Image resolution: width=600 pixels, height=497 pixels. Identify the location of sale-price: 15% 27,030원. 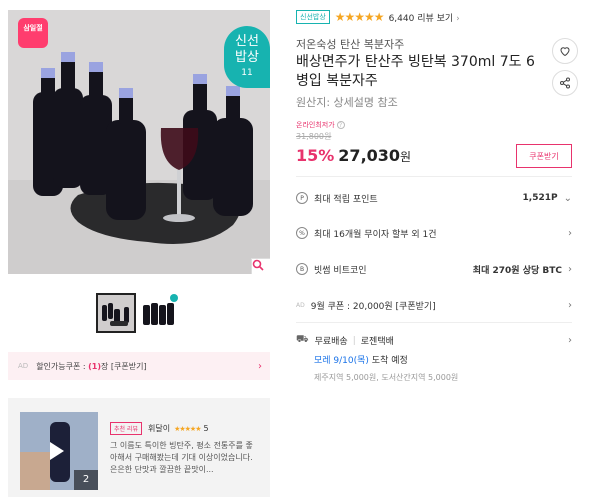
(353, 155).